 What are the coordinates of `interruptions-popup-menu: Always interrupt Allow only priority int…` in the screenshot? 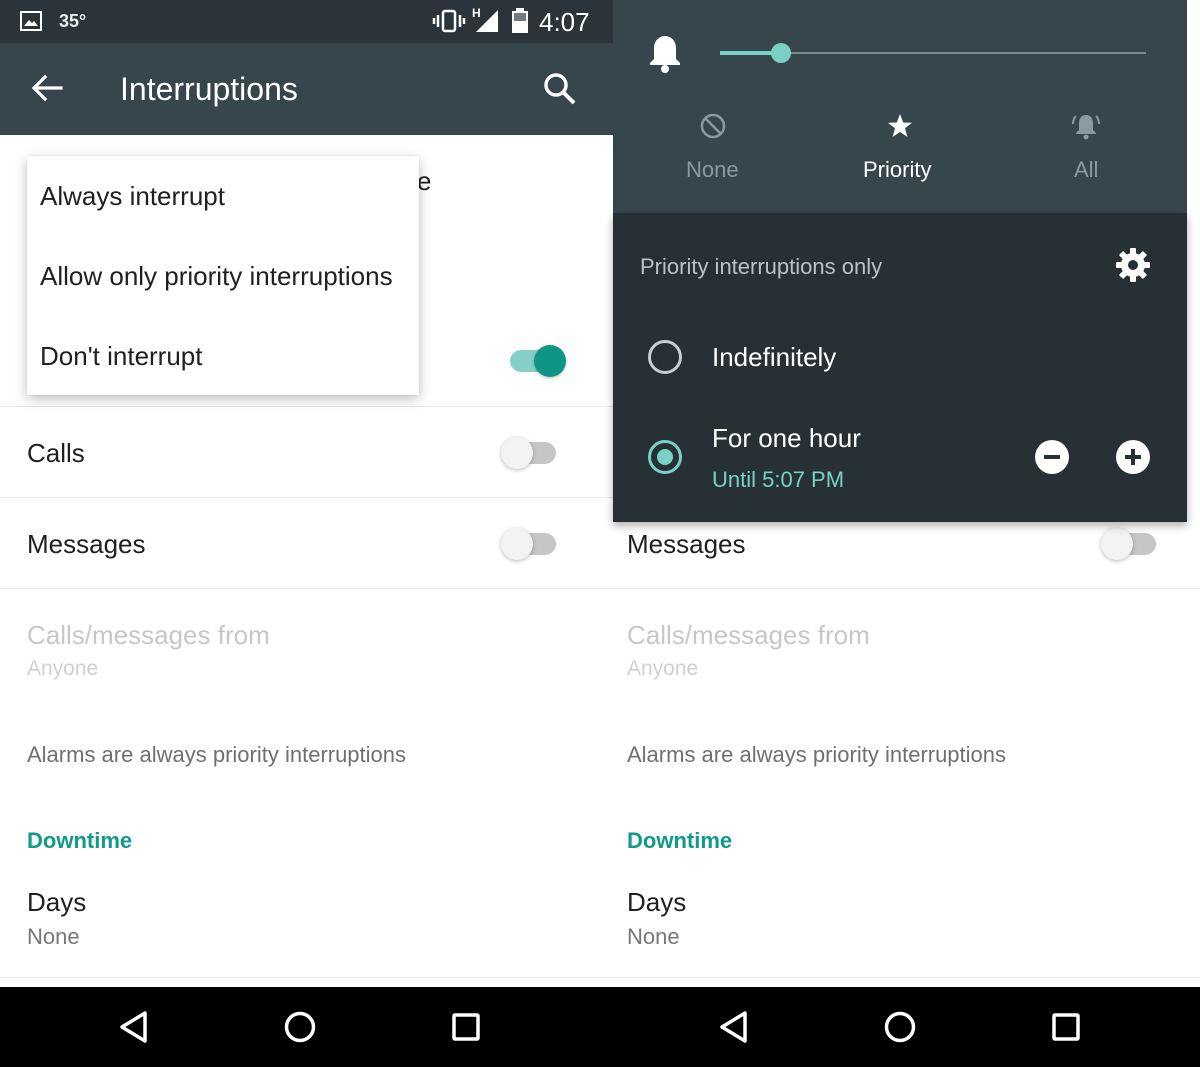 It's located at (223, 275).